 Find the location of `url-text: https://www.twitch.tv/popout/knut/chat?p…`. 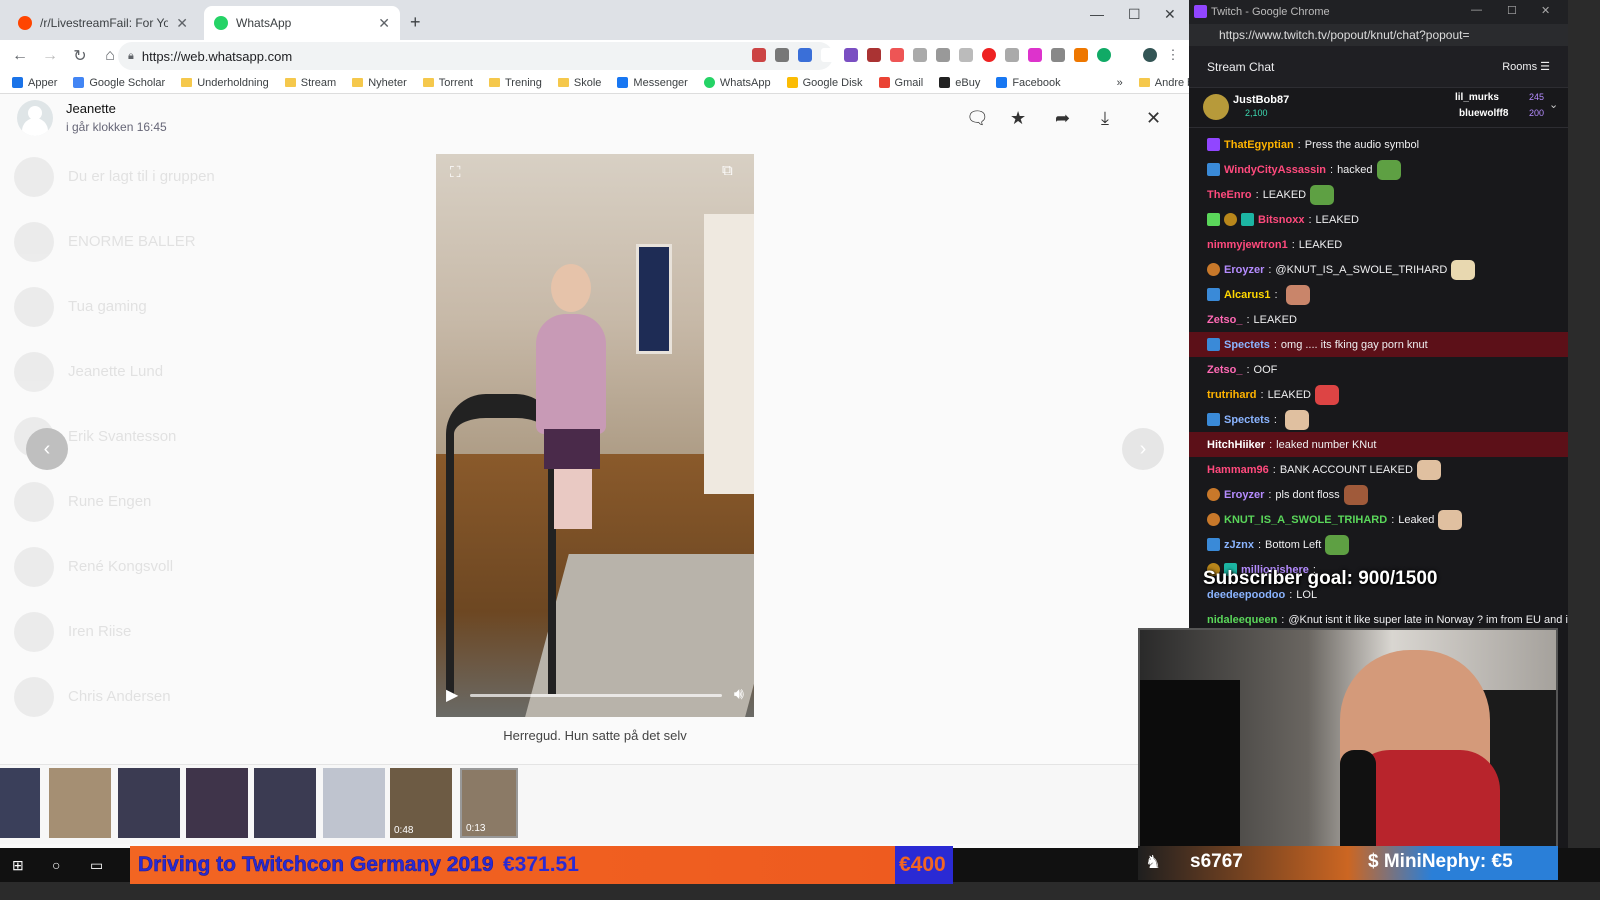

url-text: https://www.twitch.tv/popout/knut/chat?p… is located at coordinates (1344, 35).